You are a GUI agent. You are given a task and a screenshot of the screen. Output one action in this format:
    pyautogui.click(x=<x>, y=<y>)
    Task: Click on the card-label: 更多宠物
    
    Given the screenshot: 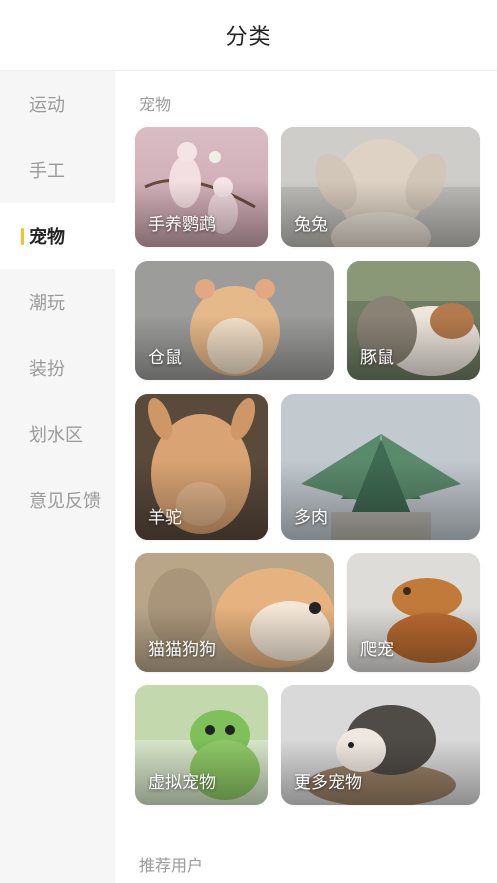 What is the action you would take?
    pyautogui.click(x=328, y=783)
    